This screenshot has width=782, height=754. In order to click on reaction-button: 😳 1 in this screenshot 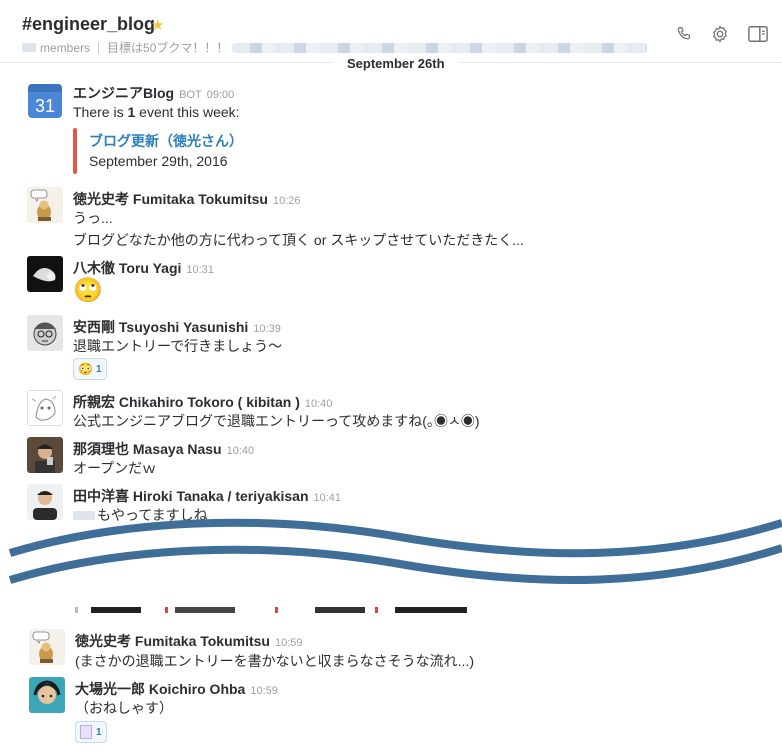, I will do `click(90, 369)`.